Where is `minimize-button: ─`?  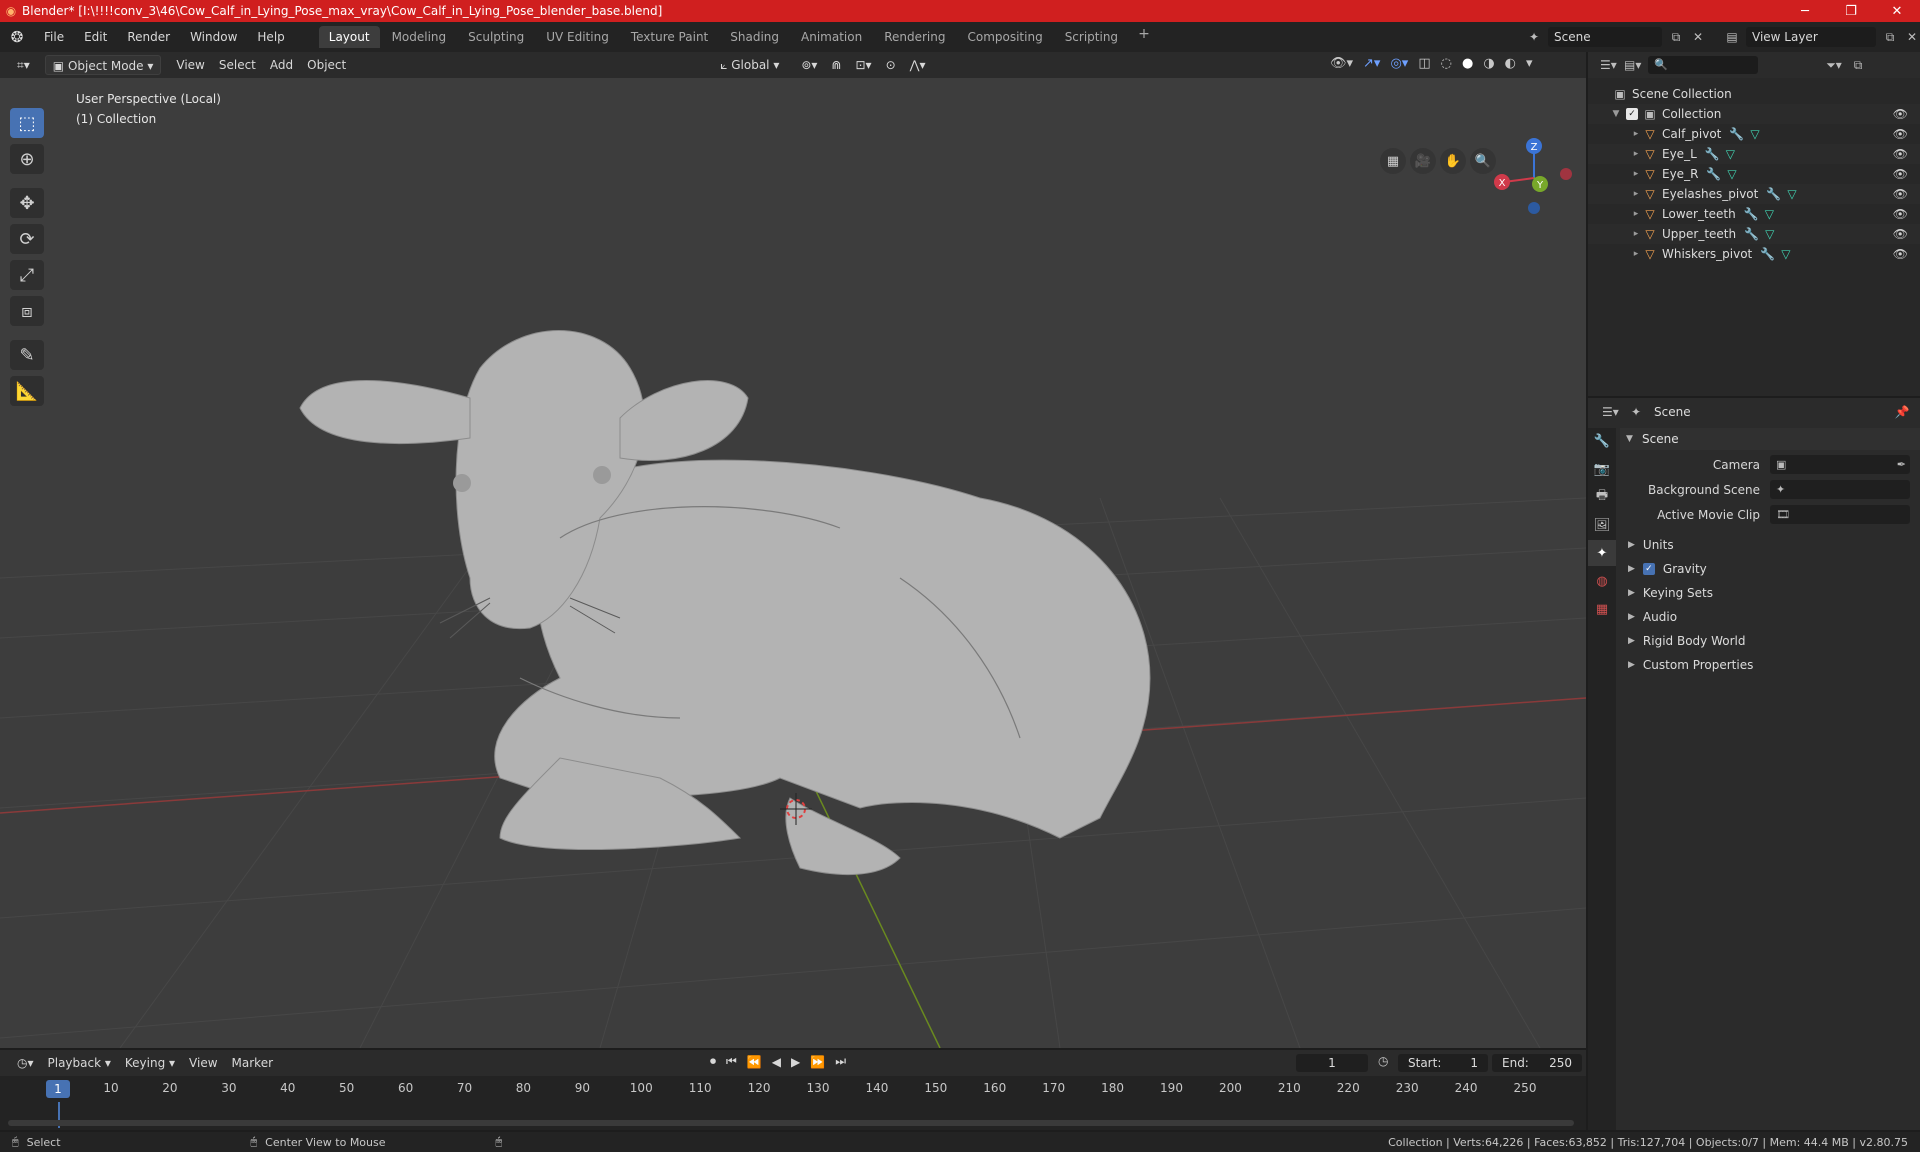 minimize-button: ─ is located at coordinates (1805, 11).